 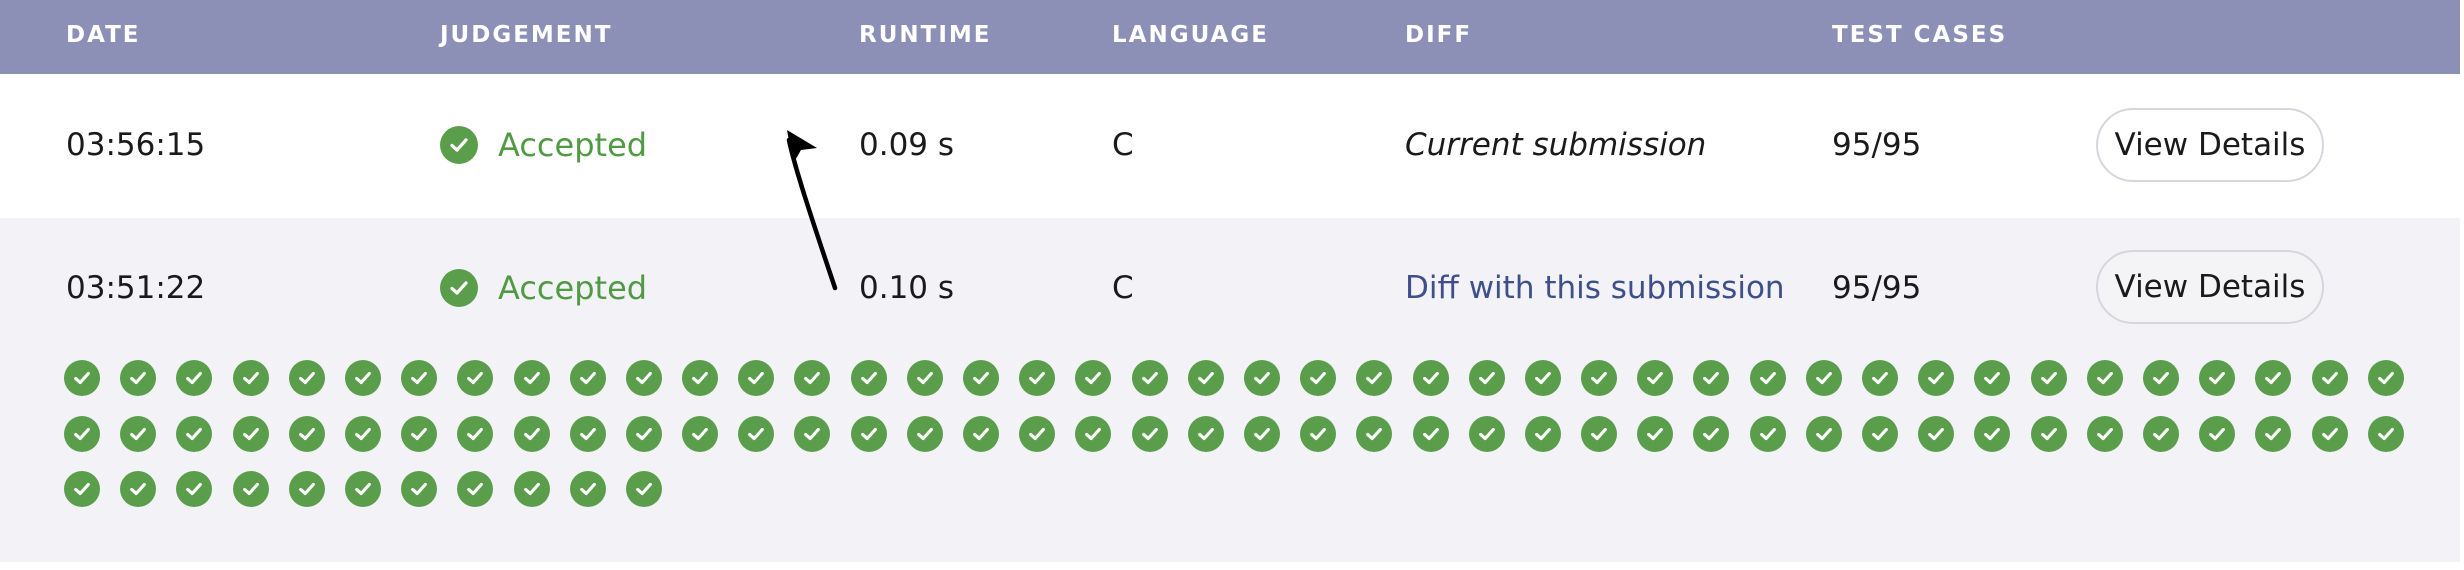 I want to click on column-header-runtime: RUNTIME, so click(x=925, y=35).